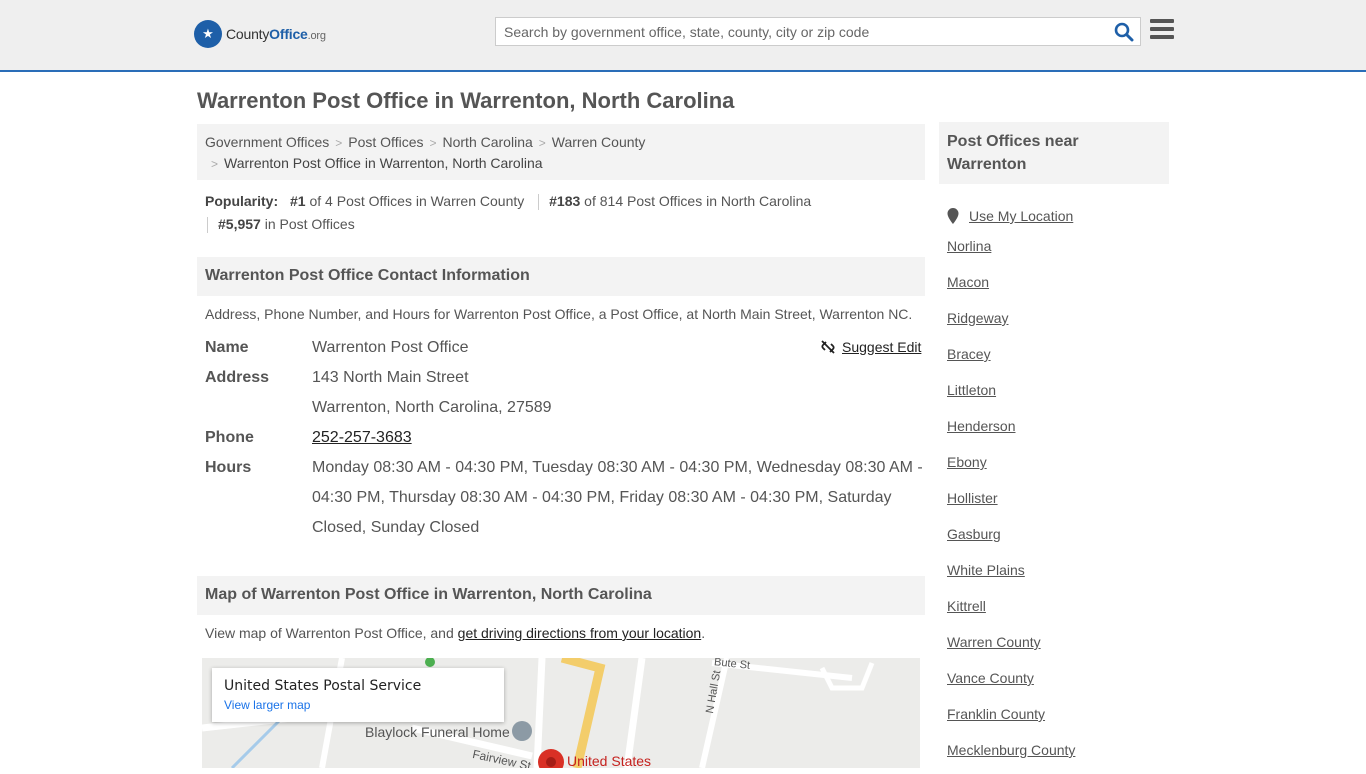  What do you see at coordinates (796, 31) in the screenshot?
I see `search-input` at bounding box center [796, 31].